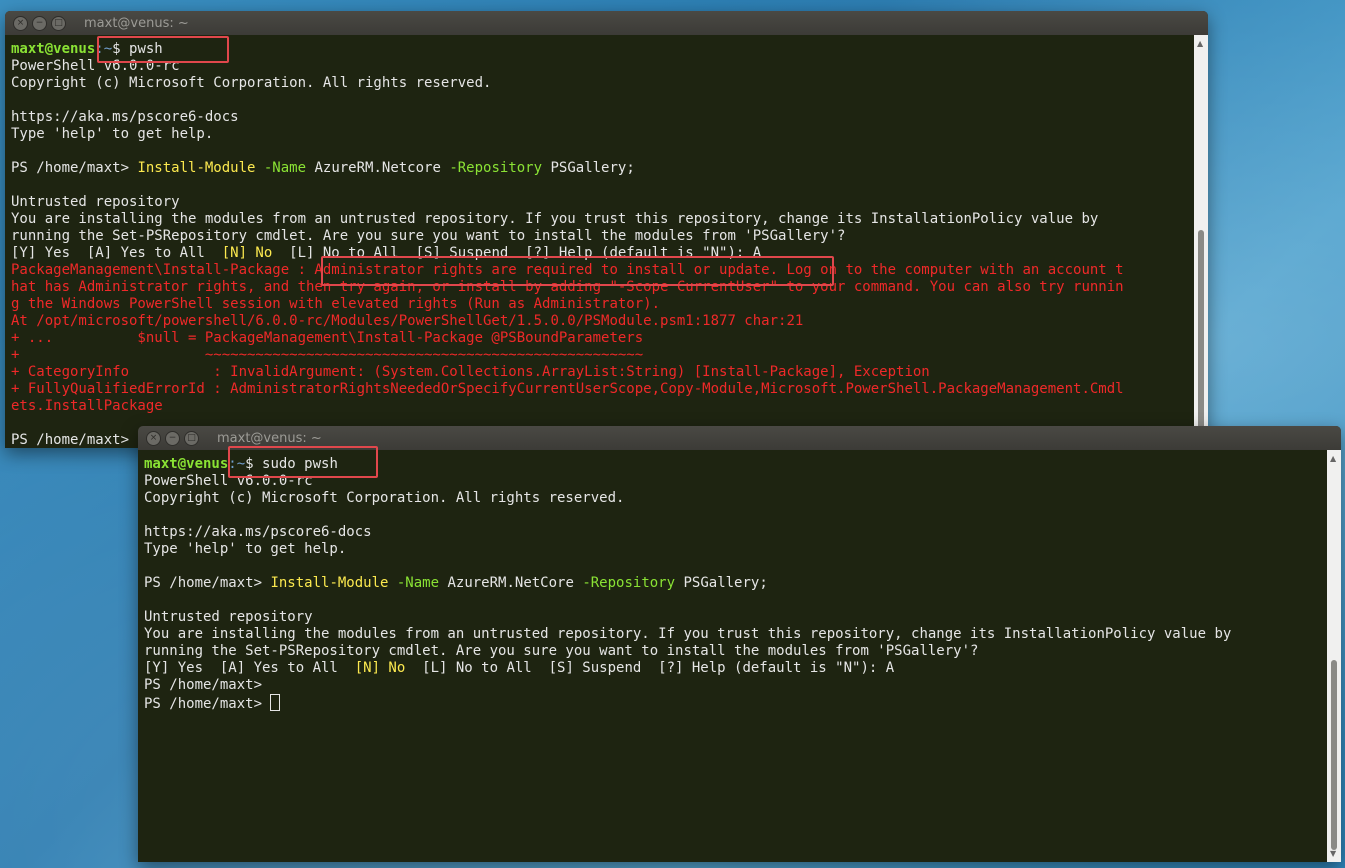 The height and width of the screenshot is (868, 1345). I want to click on scrollbar: ▲, so click(1201, 241).